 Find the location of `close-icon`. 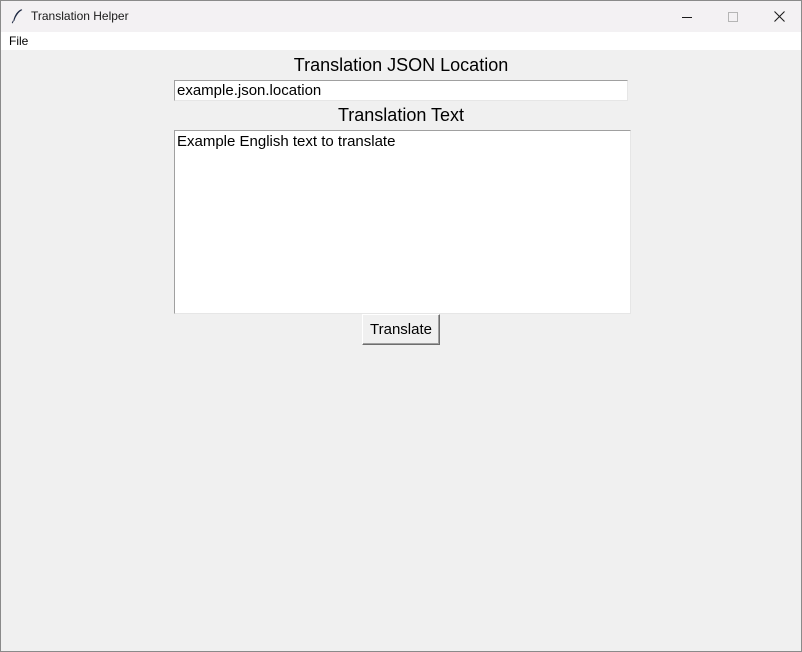

close-icon is located at coordinates (779, 16).